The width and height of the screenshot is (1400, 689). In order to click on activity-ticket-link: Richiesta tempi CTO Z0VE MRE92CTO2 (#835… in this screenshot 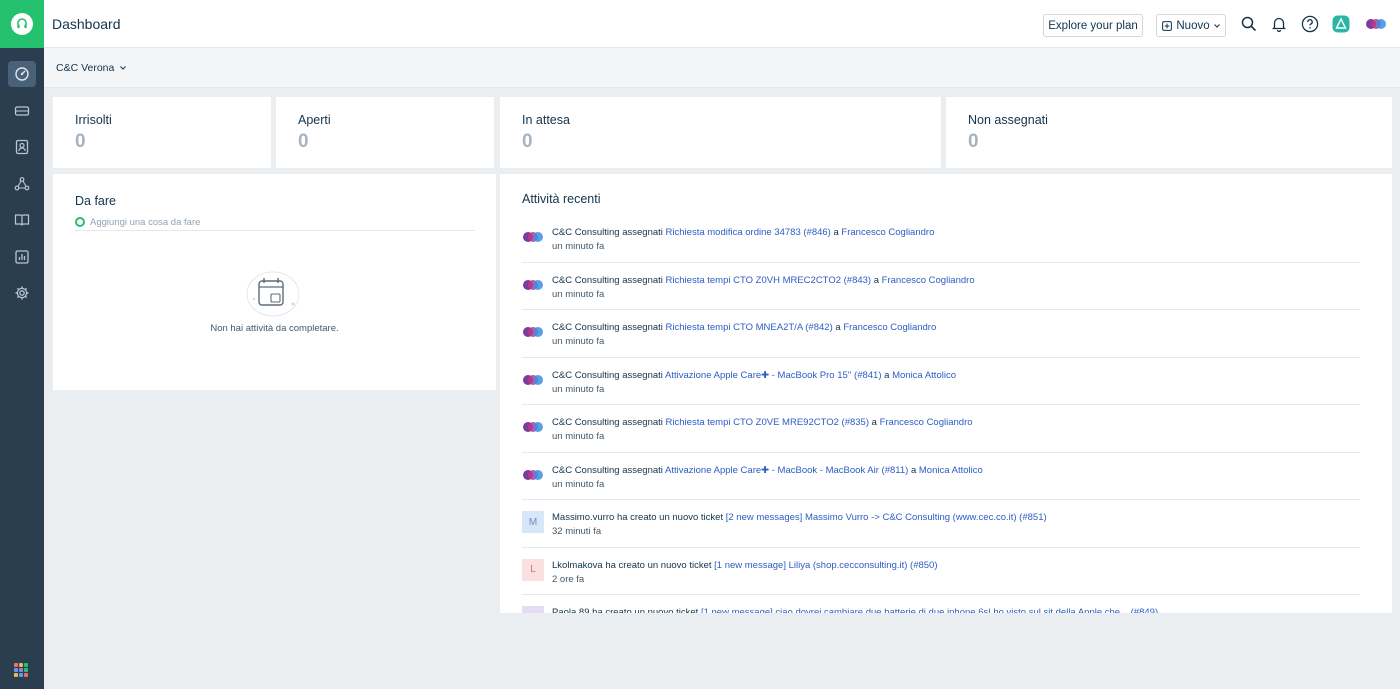, I will do `click(767, 422)`.